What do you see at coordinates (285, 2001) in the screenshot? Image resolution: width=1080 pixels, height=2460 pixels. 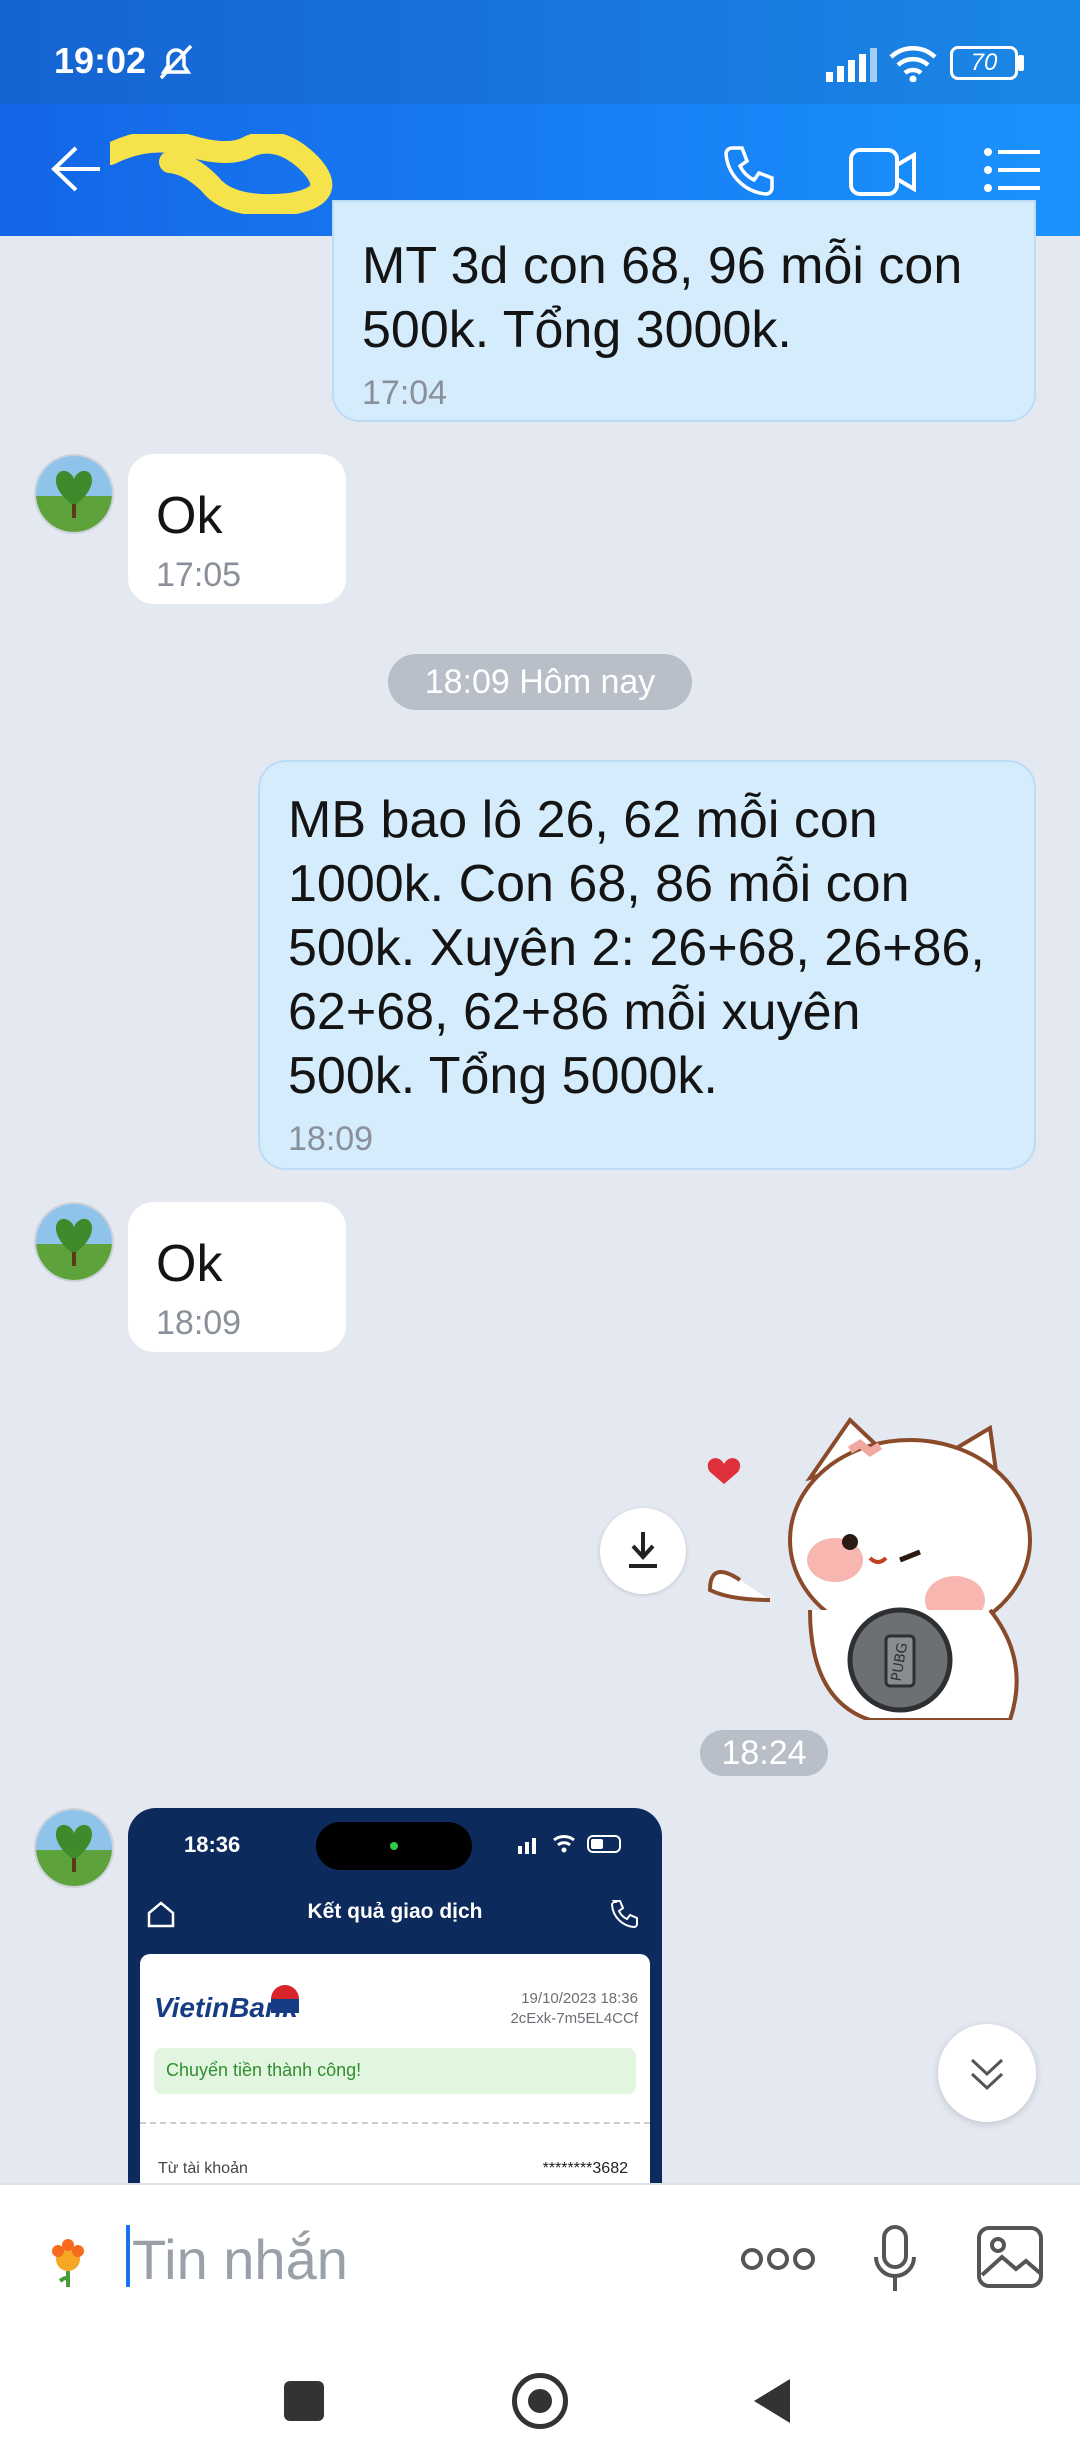 I see `bank-logo-mark` at bounding box center [285, 2001].